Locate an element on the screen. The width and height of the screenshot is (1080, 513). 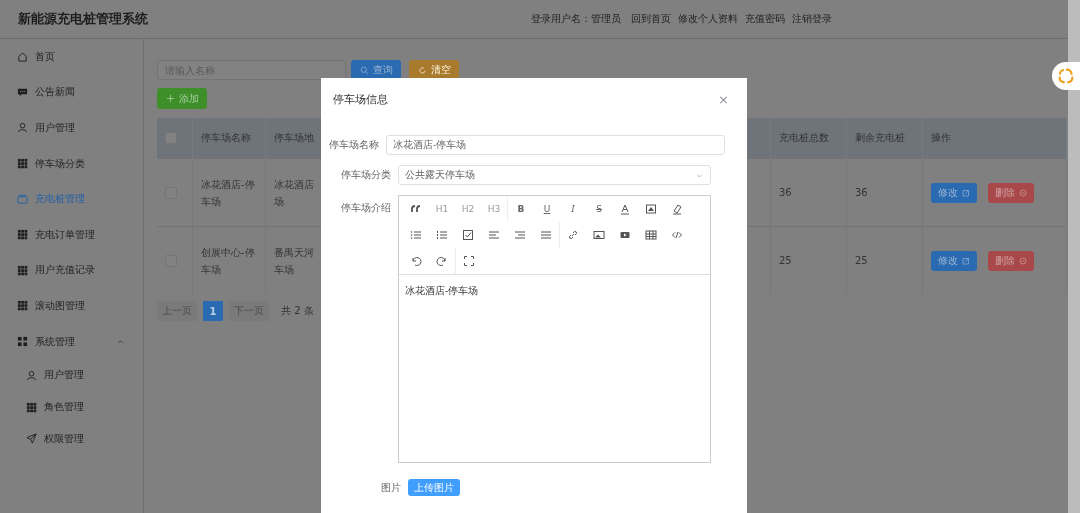
toolbar-button: I is located at coordinates (573, 209).